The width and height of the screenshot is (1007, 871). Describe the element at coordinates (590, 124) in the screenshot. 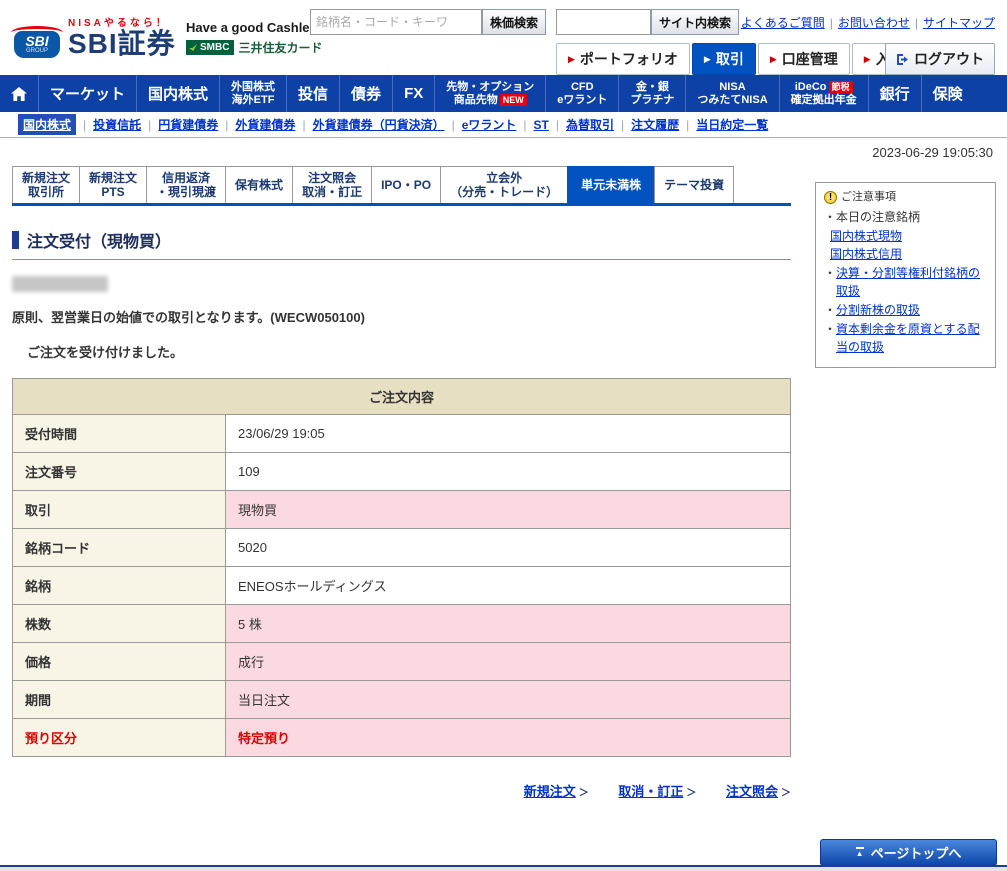

I see `subnav-forex: 為替取引` at that location.